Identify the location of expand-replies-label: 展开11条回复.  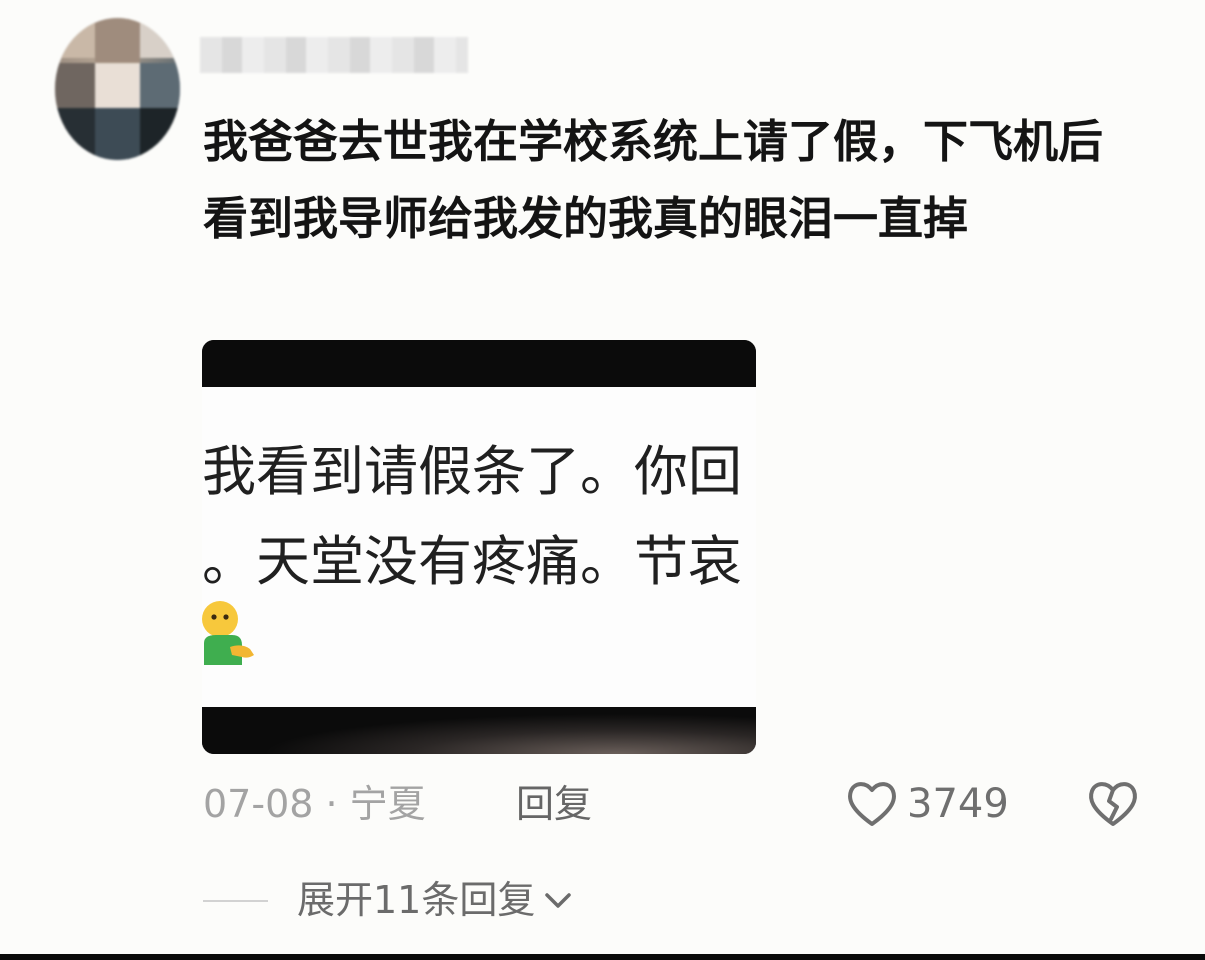
(416, 900).